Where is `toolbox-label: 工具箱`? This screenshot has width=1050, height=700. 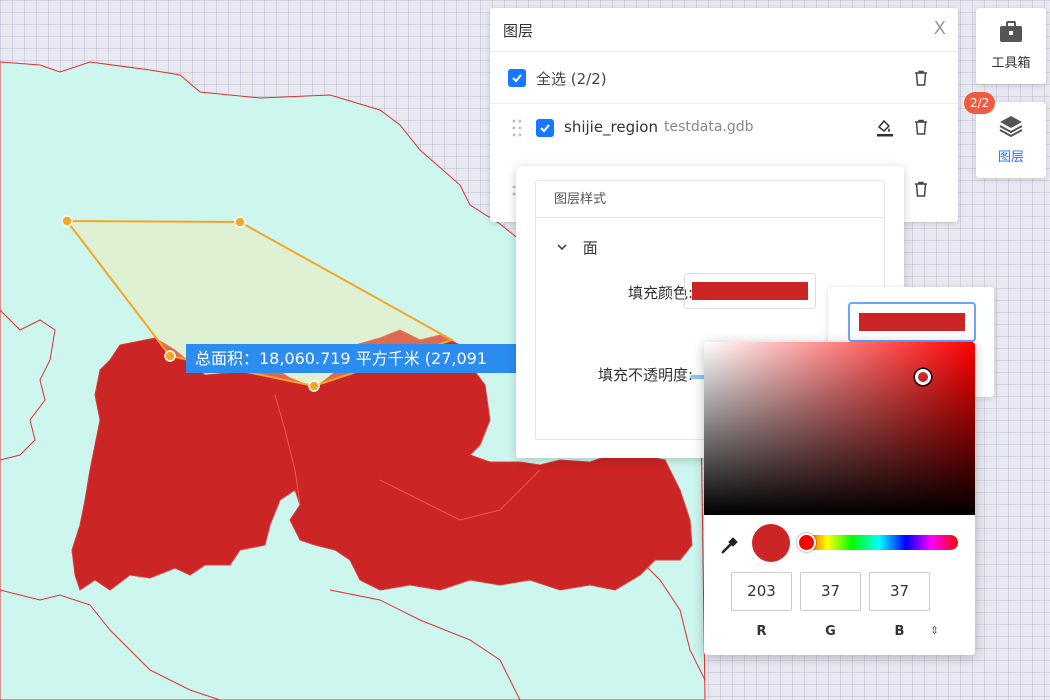 toolbox-label: 工具箱 is located at coordinates (1011, 63).